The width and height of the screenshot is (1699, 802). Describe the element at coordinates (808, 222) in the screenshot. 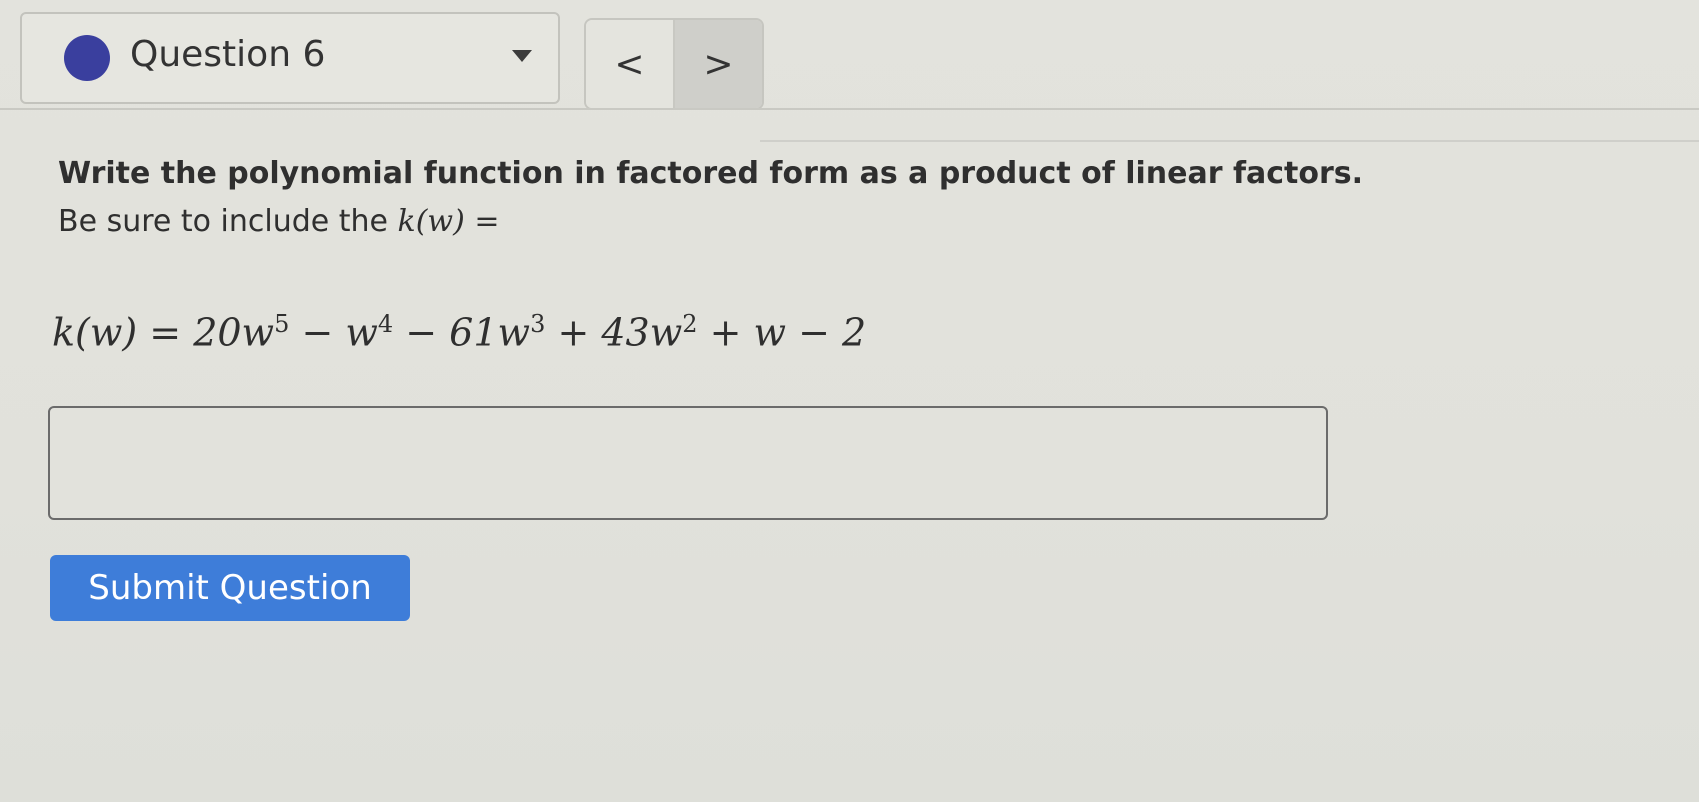

I see `prompt-line-2: Be sure to include the k(w) =` at that location.